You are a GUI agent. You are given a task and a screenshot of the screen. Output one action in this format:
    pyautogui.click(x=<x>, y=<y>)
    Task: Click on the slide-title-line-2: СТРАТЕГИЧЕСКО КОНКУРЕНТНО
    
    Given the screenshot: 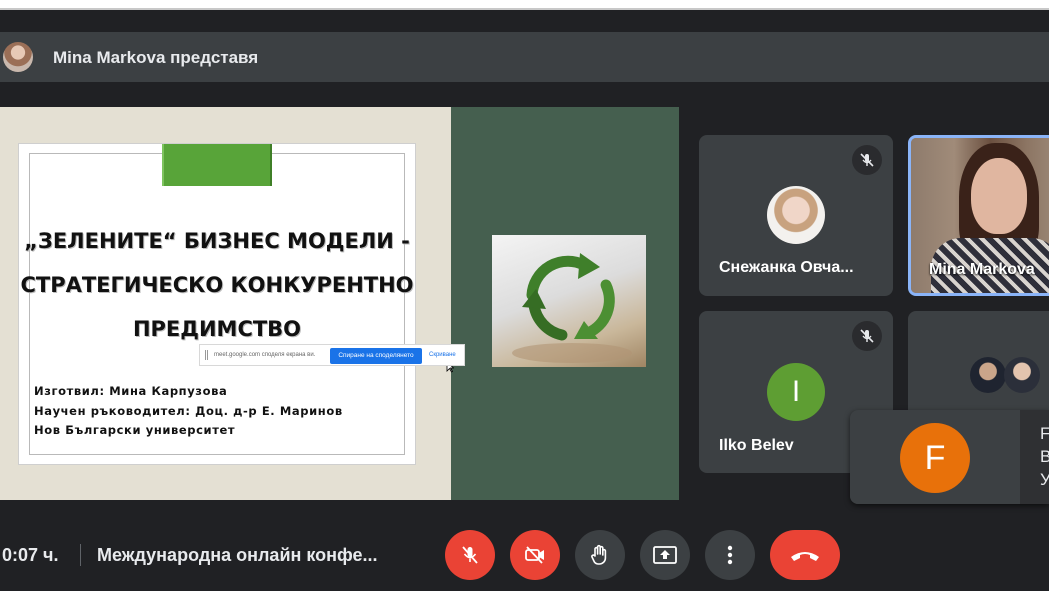 What is the action you would take?
    pyautogui.click(x=217, y=285)
    